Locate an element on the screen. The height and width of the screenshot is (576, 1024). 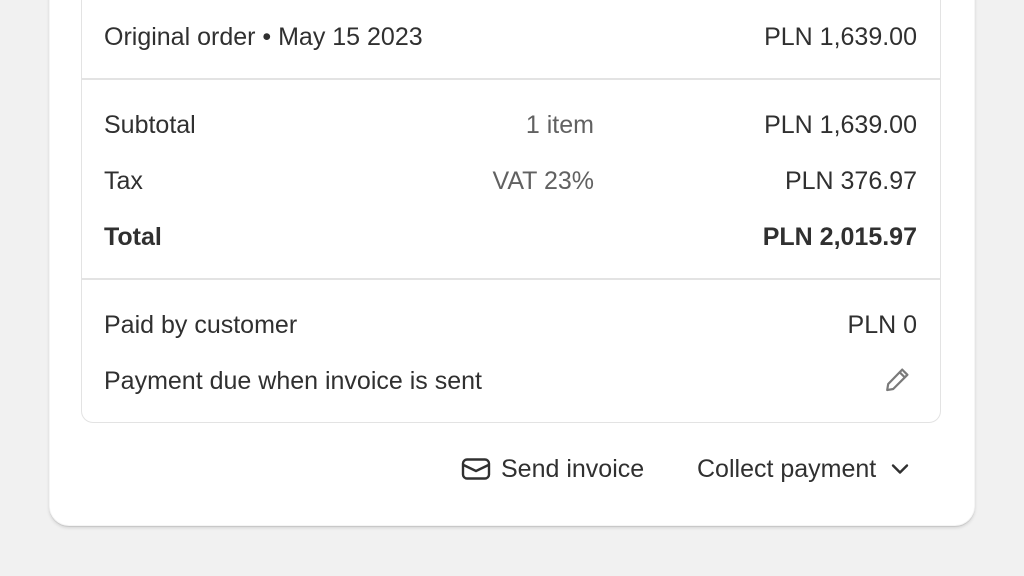
subtotal-label: Subtotal is located at coordinates (150, 125).